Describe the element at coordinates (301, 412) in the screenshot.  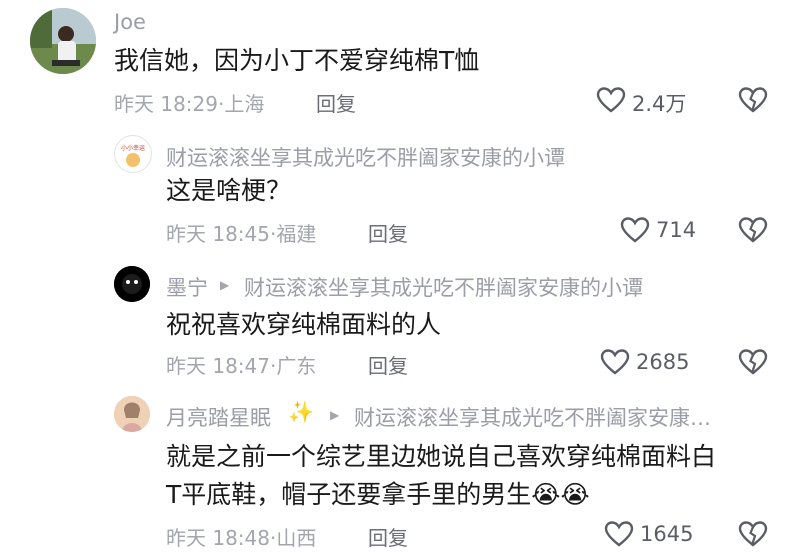
I see `sparkle-emoji: ✨` at that location.